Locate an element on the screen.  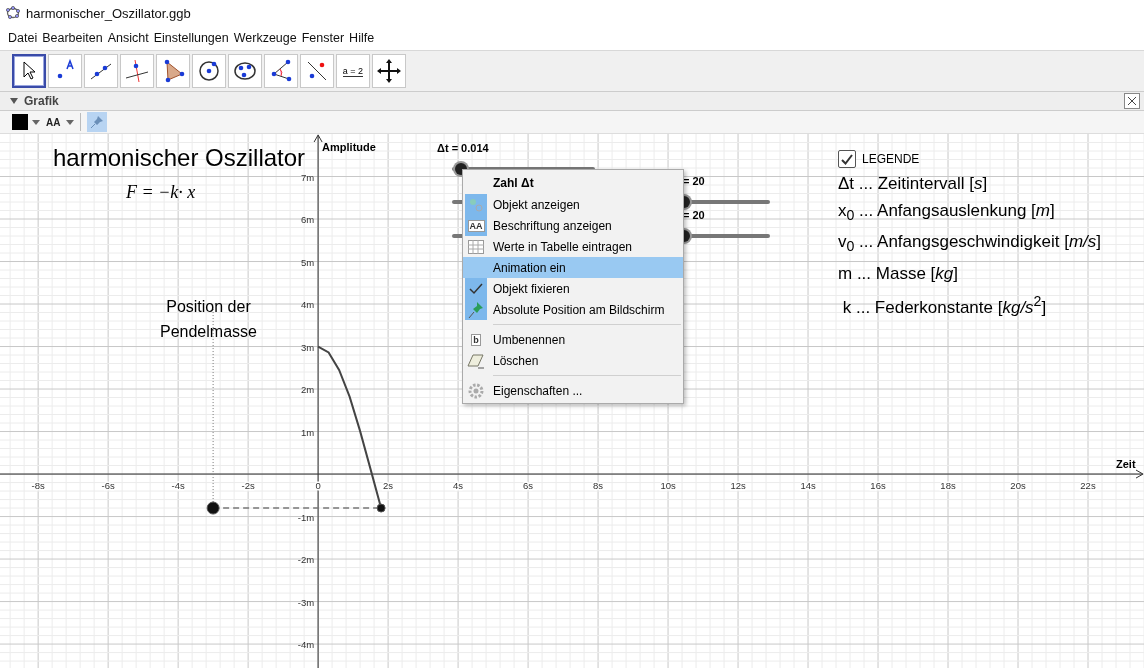
axis-label: Amplitude is located at coordinates (349, 147).